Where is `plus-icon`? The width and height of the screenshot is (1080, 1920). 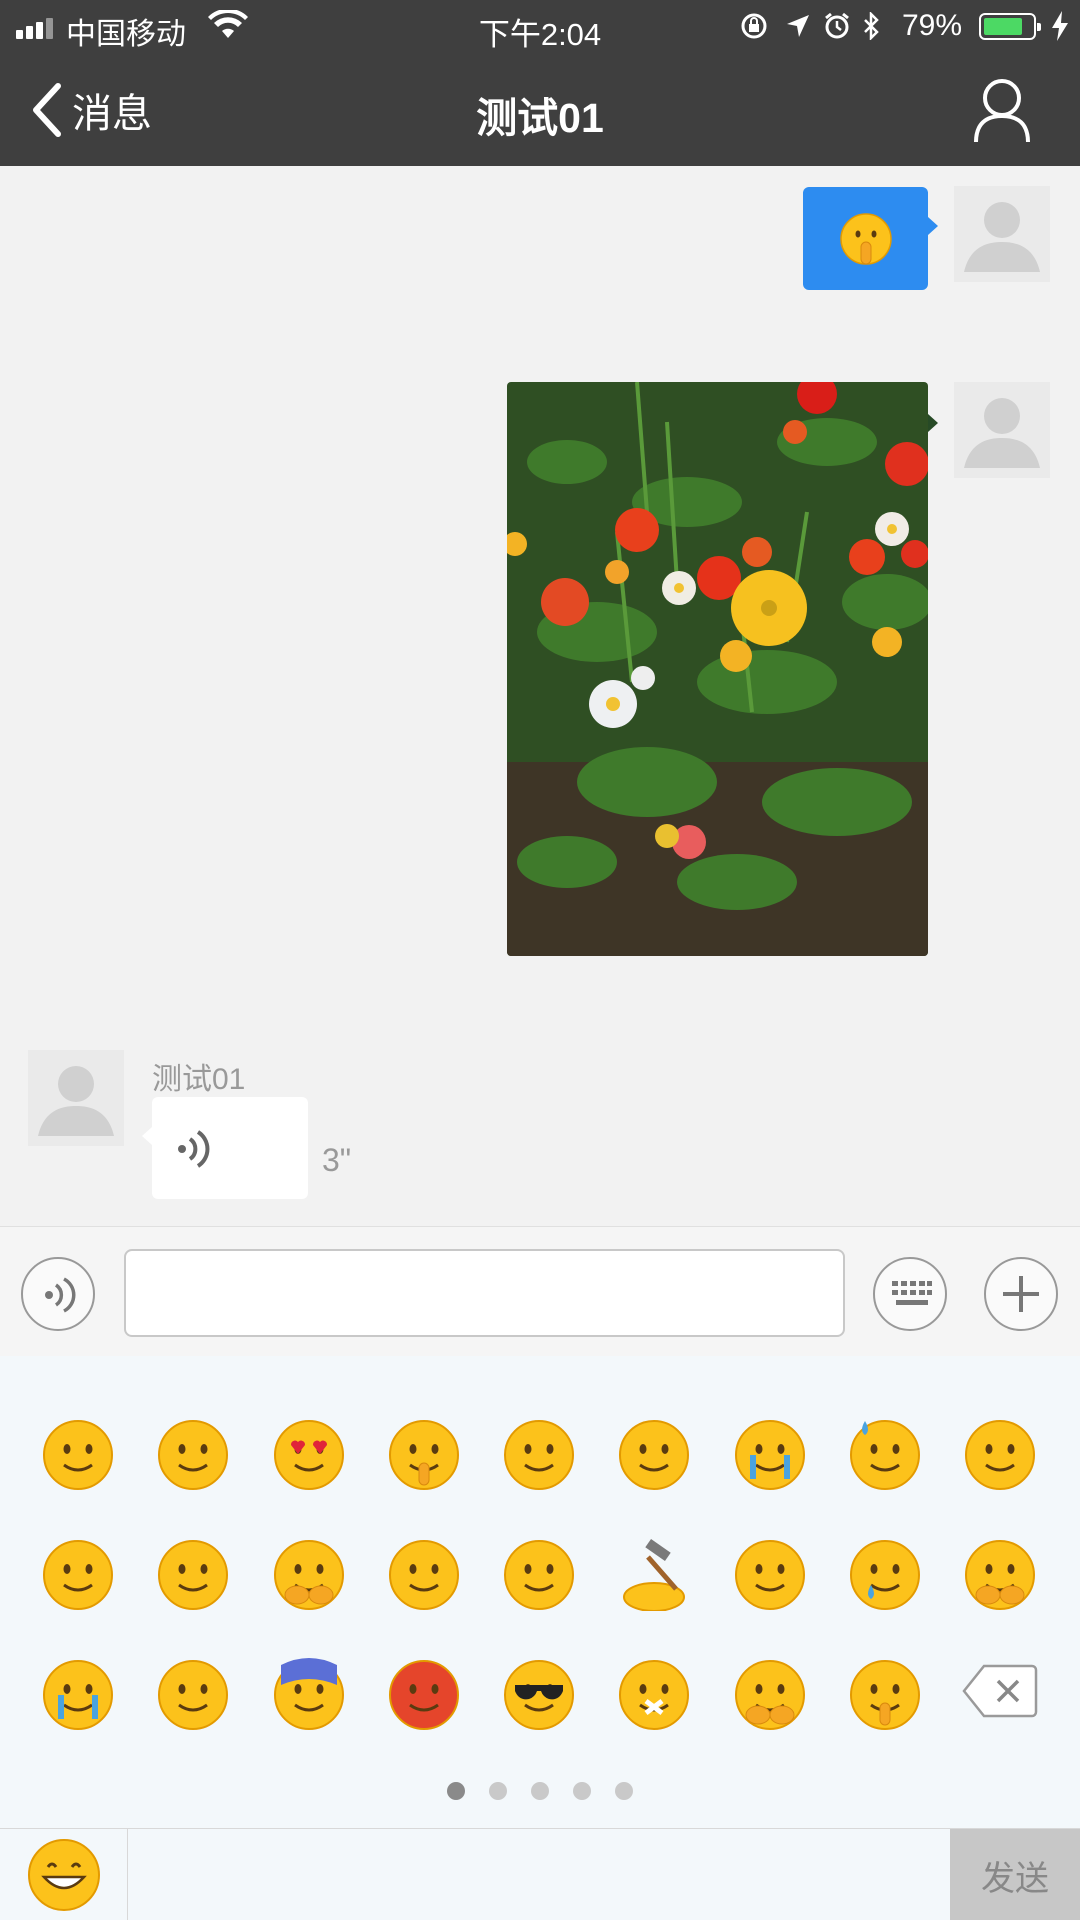 plus-icon is located at coordinates (1021, 1294).